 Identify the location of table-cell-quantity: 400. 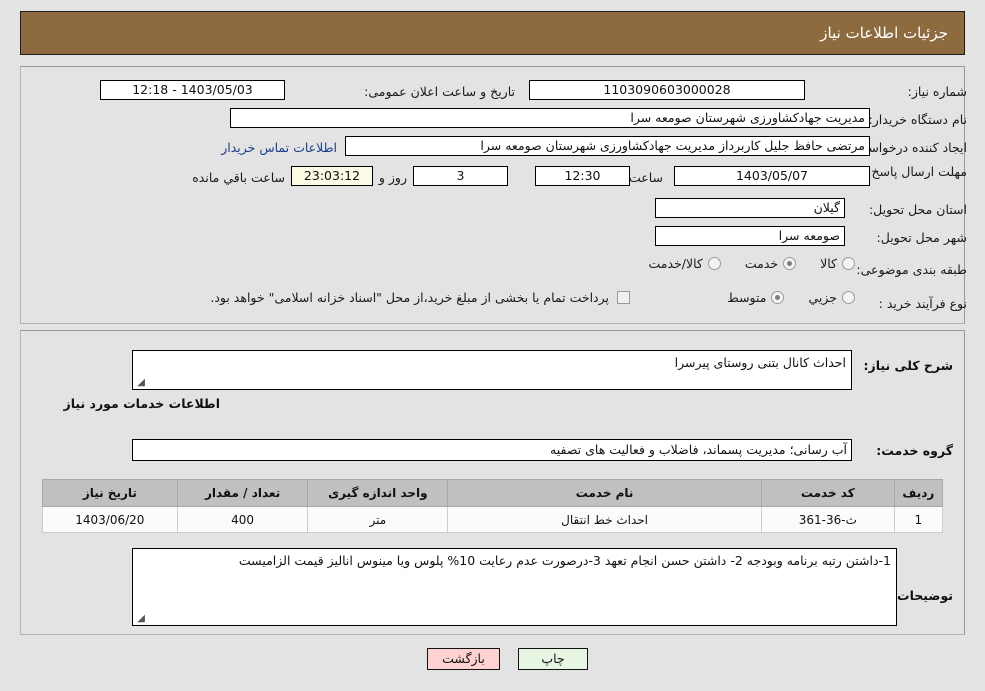
(242, 519).